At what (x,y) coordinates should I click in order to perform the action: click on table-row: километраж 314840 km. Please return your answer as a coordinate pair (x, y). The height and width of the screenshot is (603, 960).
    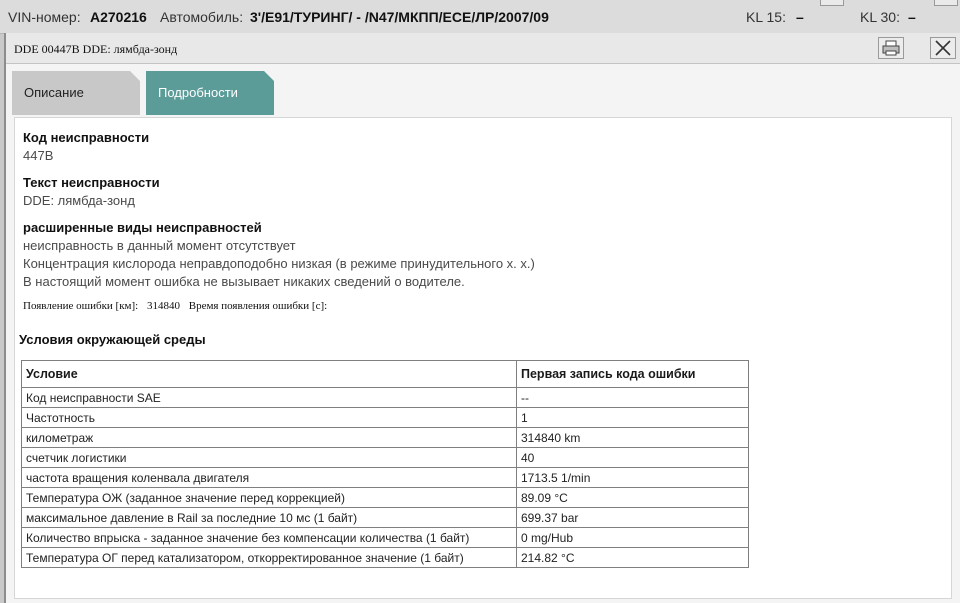
    Looking at the image, I should click on (385, 437).